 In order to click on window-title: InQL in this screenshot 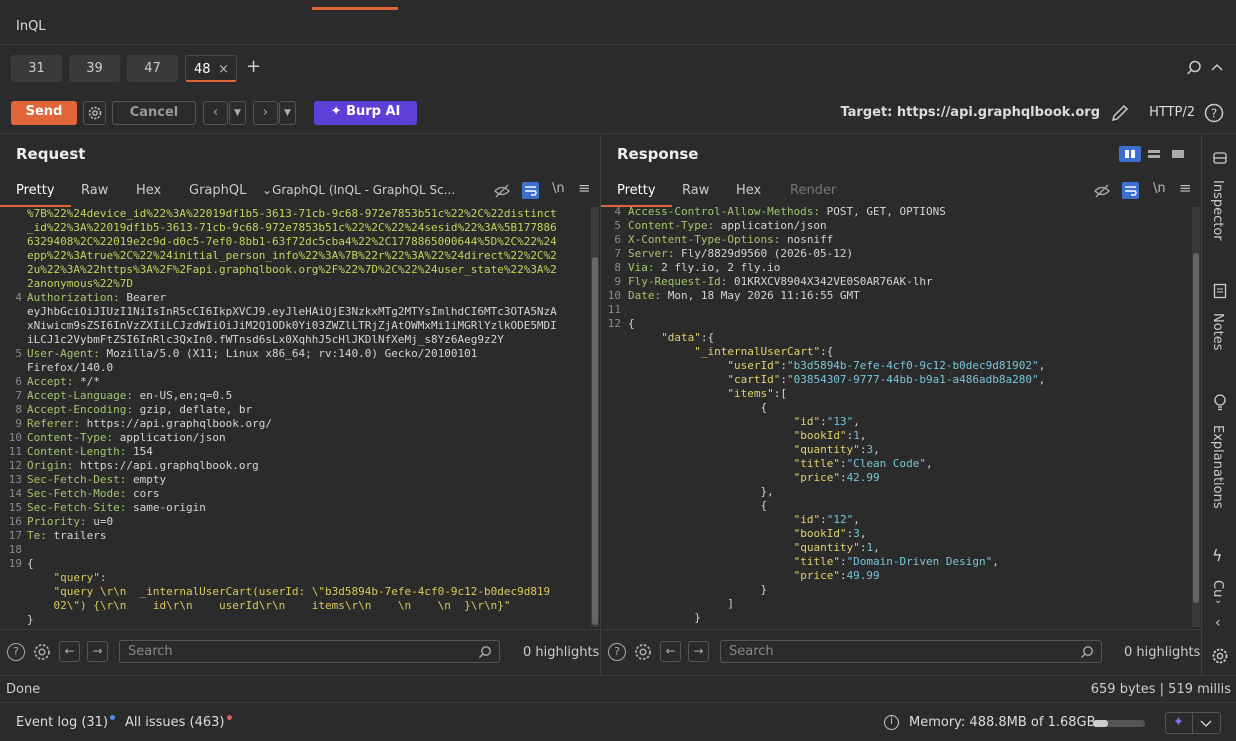, I will do `click(31, 26)`.